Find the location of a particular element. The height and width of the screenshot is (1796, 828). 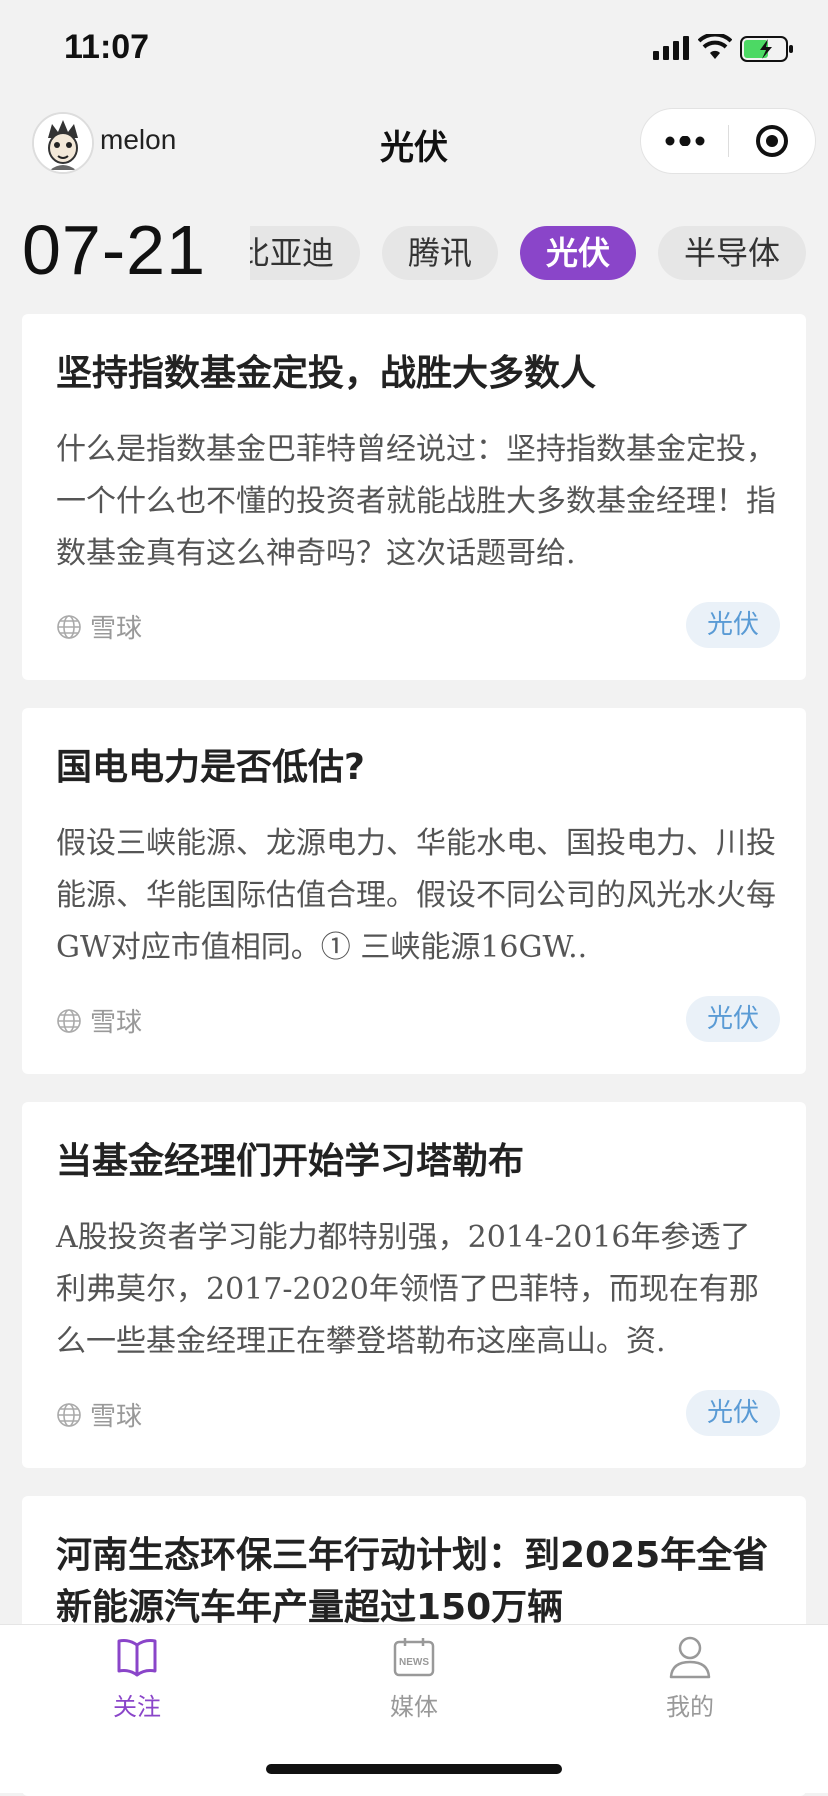

date-label: 07-21 is located at coordinates (114, 250).